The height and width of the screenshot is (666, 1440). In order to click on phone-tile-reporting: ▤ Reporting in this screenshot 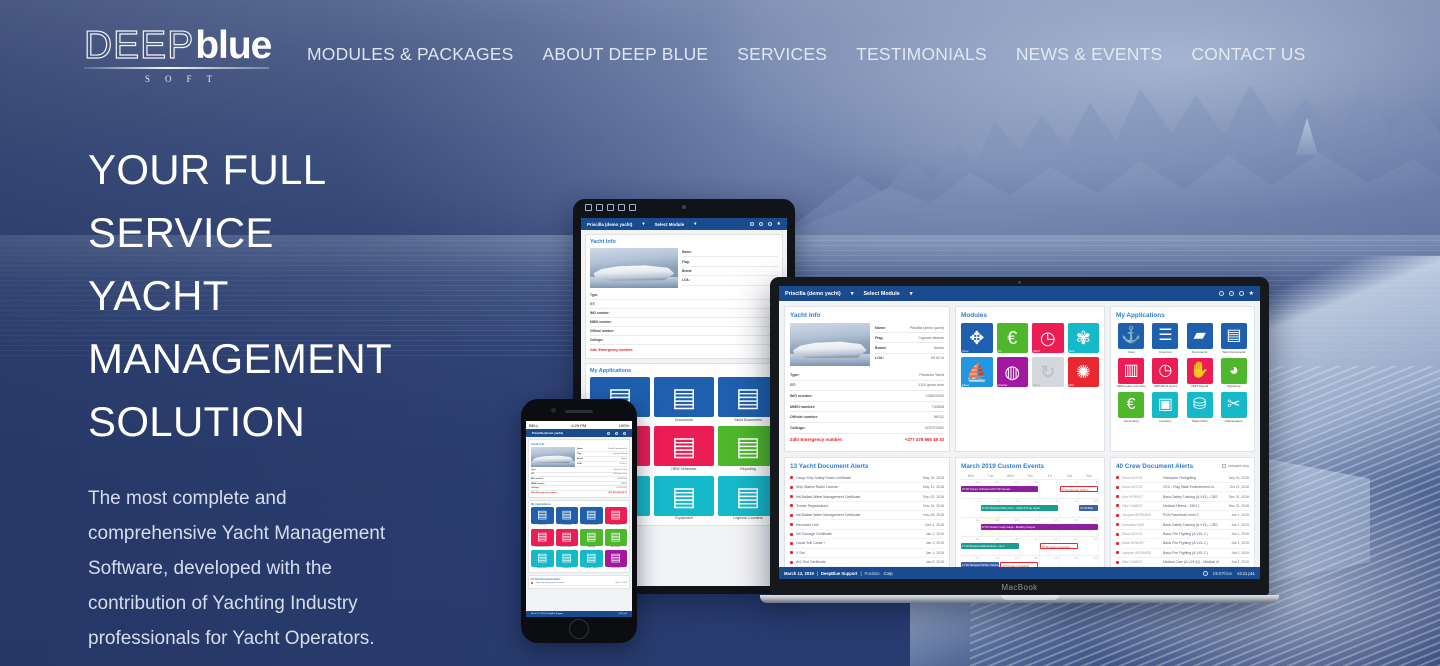, I will do `click(591, 538)`.